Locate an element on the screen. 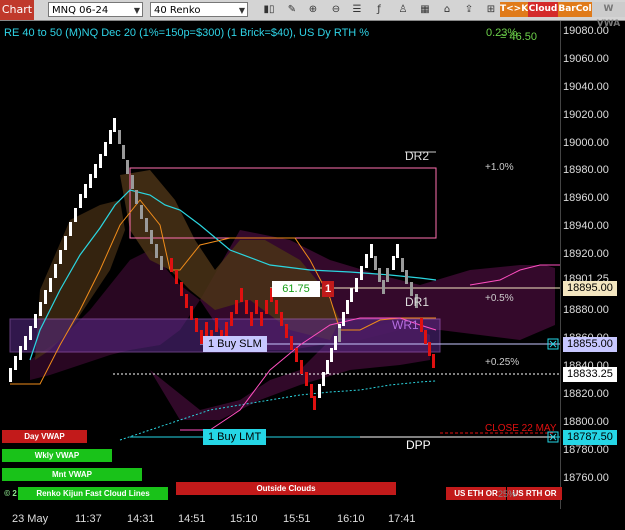  dr1-label: DR1 is located at coordinates (417, 302).